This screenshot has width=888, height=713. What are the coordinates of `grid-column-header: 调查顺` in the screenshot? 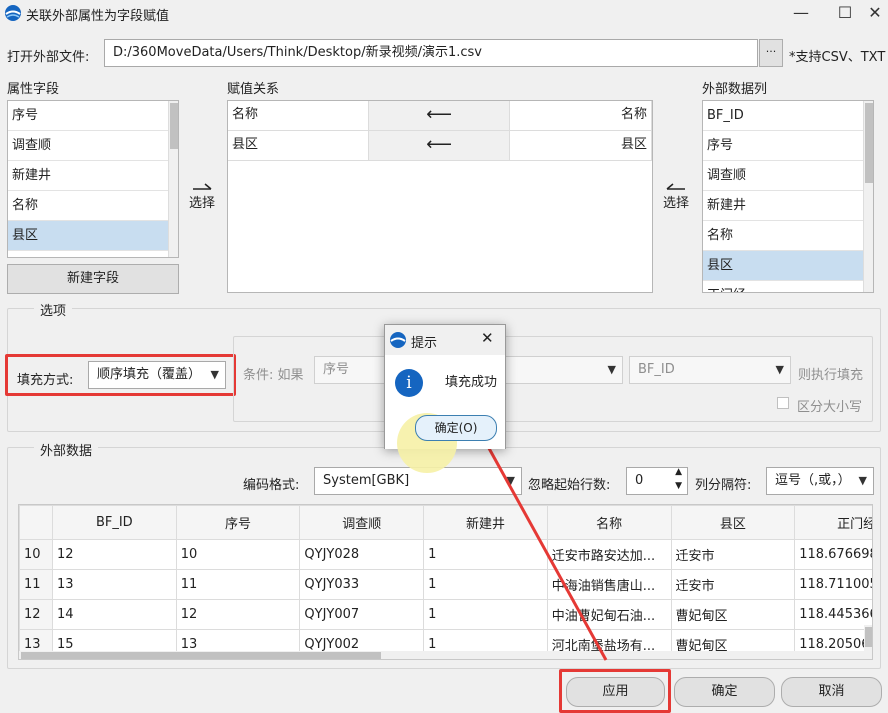 It's located at (362, 522).